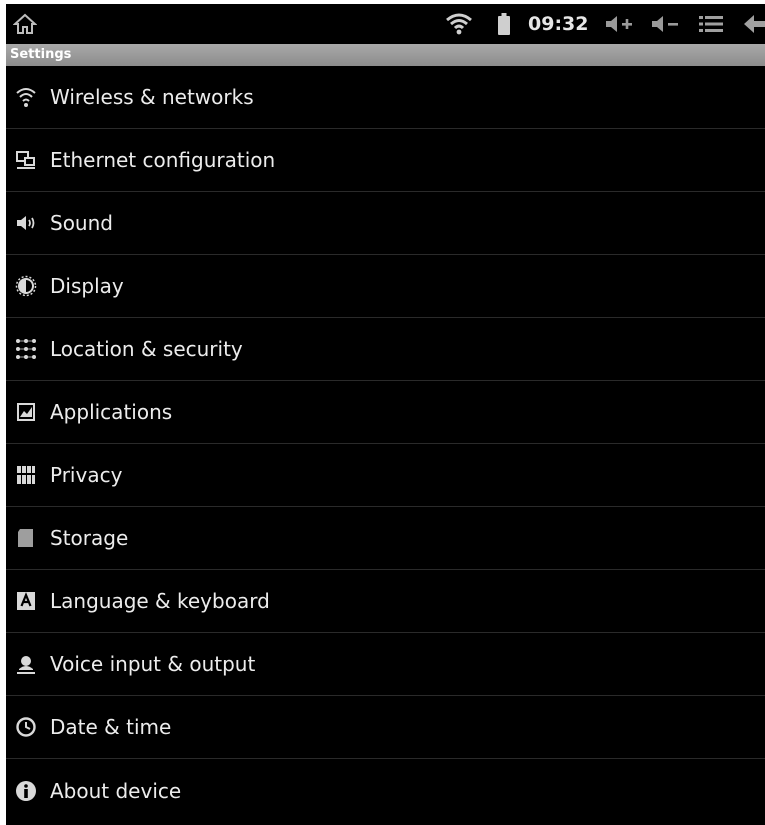  I want to click on sd-card-icon, so click(26, 538).